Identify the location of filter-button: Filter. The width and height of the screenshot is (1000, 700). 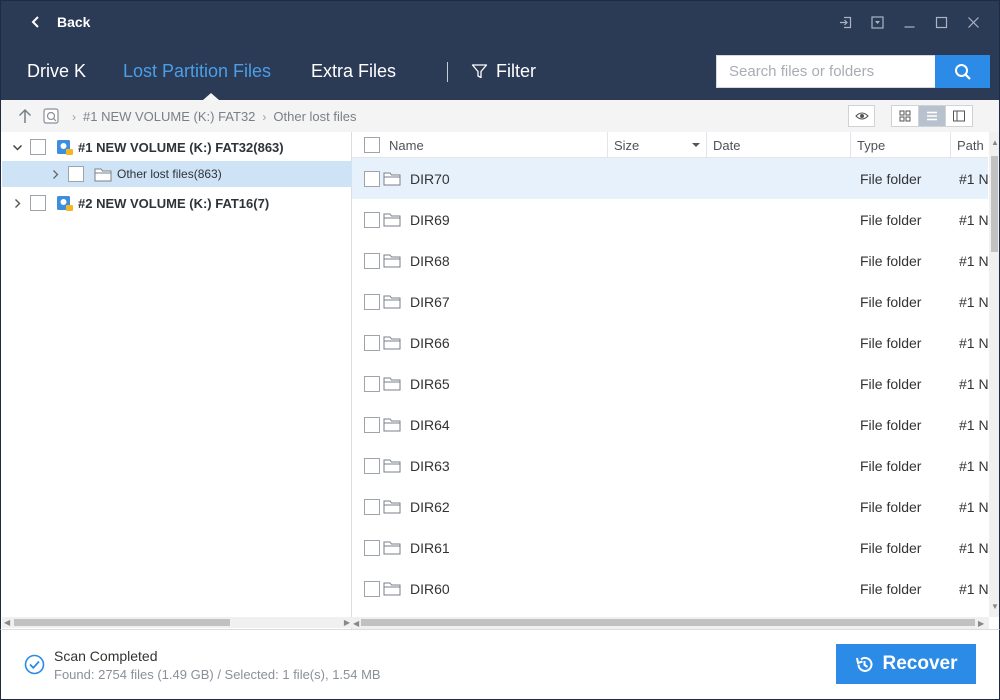
(503, 71).